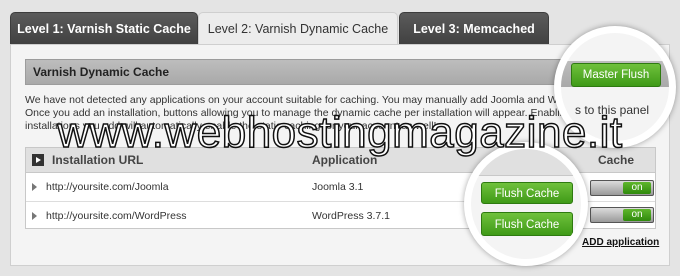  I want to click on tab-level-2: Level 2: Varnish Dynamic Cache, so click(298, 28).